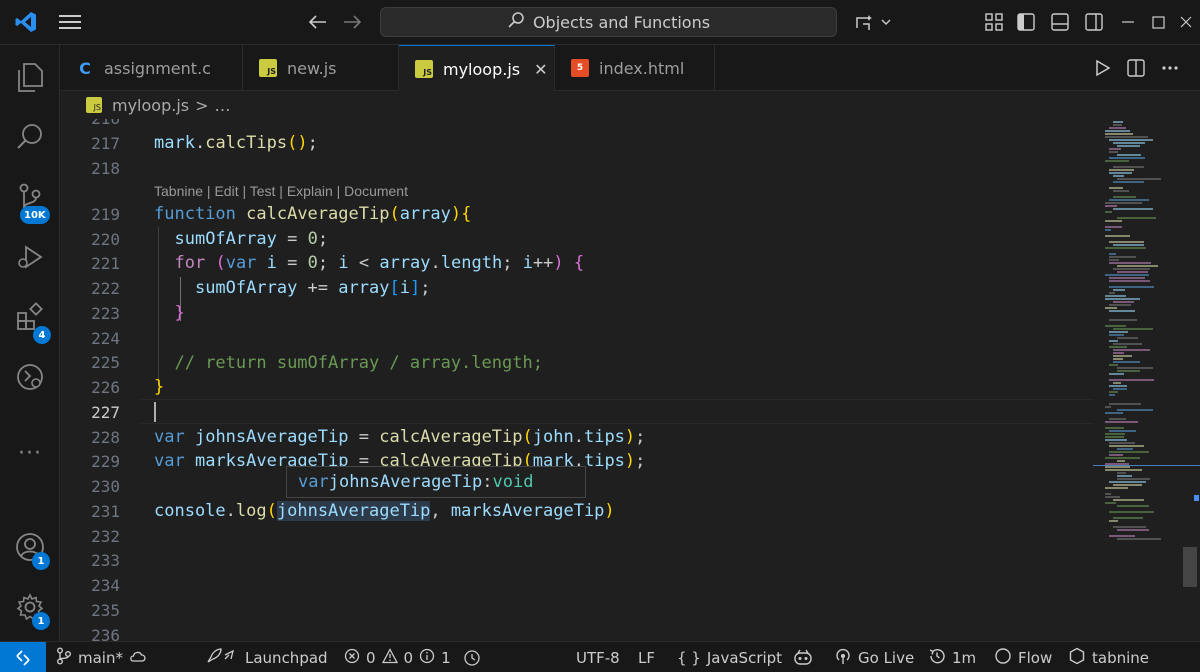 This screenshot has height=672, width=1200. Describe the element at coordinates (150, 105) in the screenshot. I see `breadcrumb-file: myloop.js` at that location.